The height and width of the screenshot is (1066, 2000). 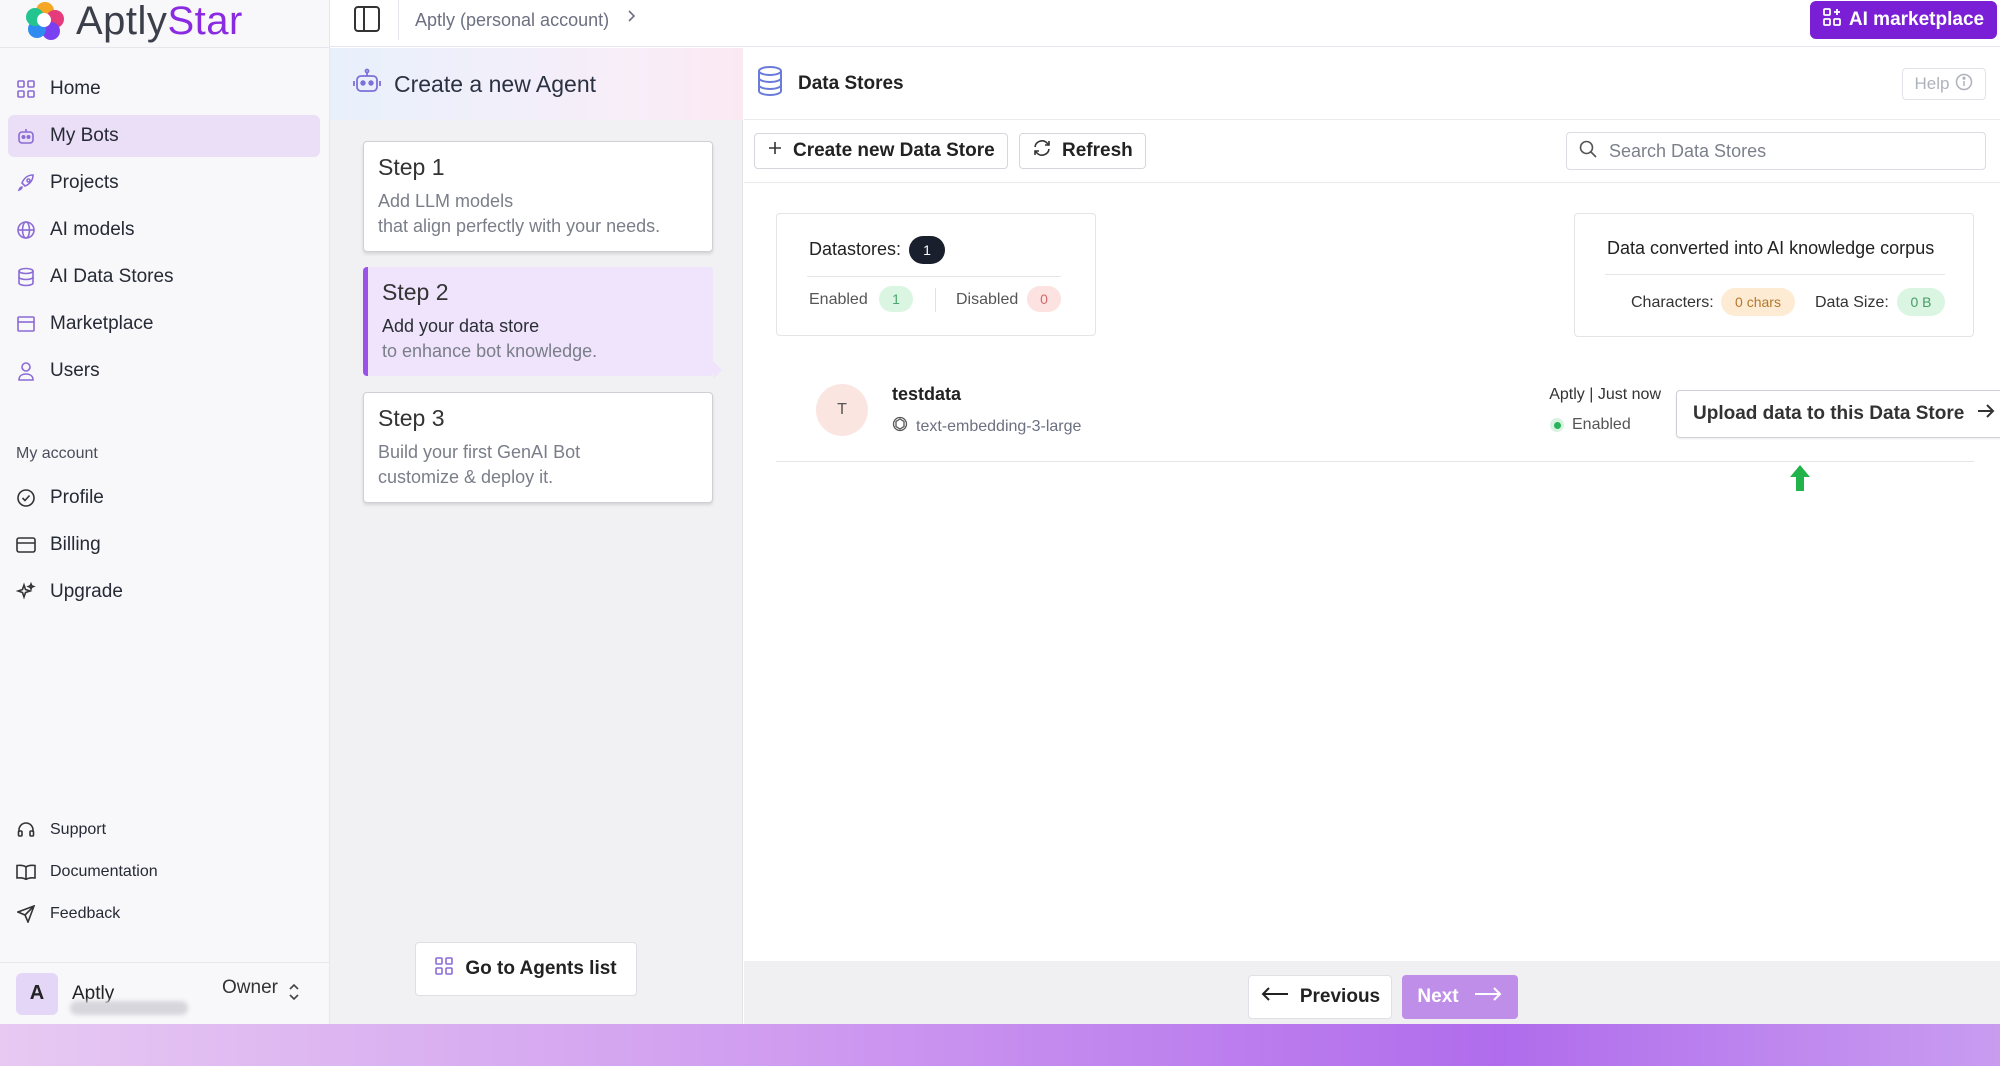 I want to click on go-to-agents-button: Go to Agents list, so click(x=526, y=969).